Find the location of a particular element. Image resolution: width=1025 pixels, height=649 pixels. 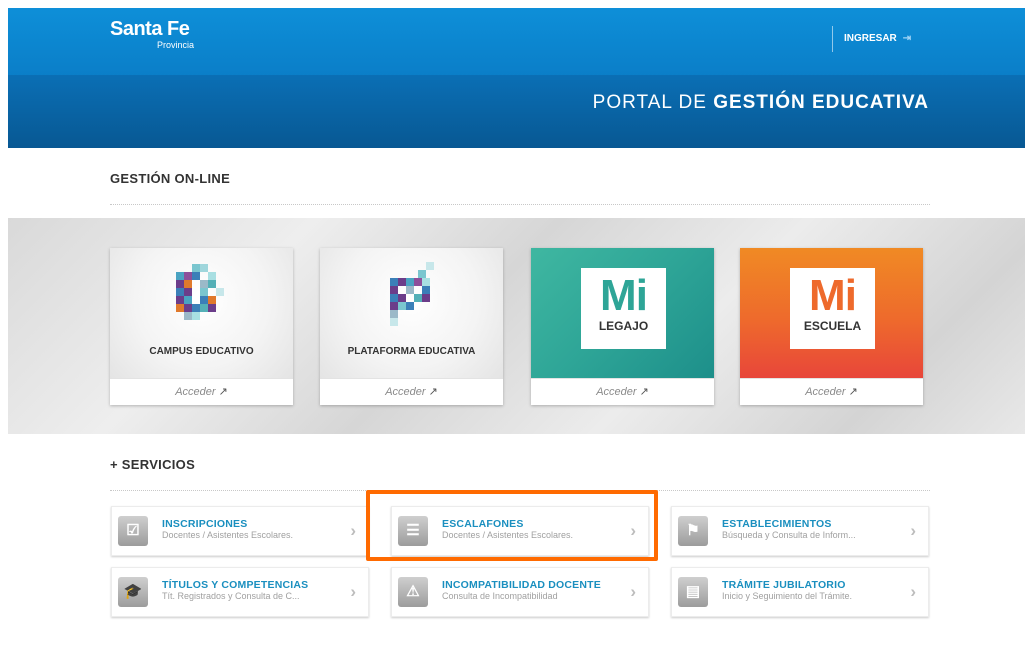

card-name: PLATAFORMA EDUCATIVA is located at coordinates (411, 351).